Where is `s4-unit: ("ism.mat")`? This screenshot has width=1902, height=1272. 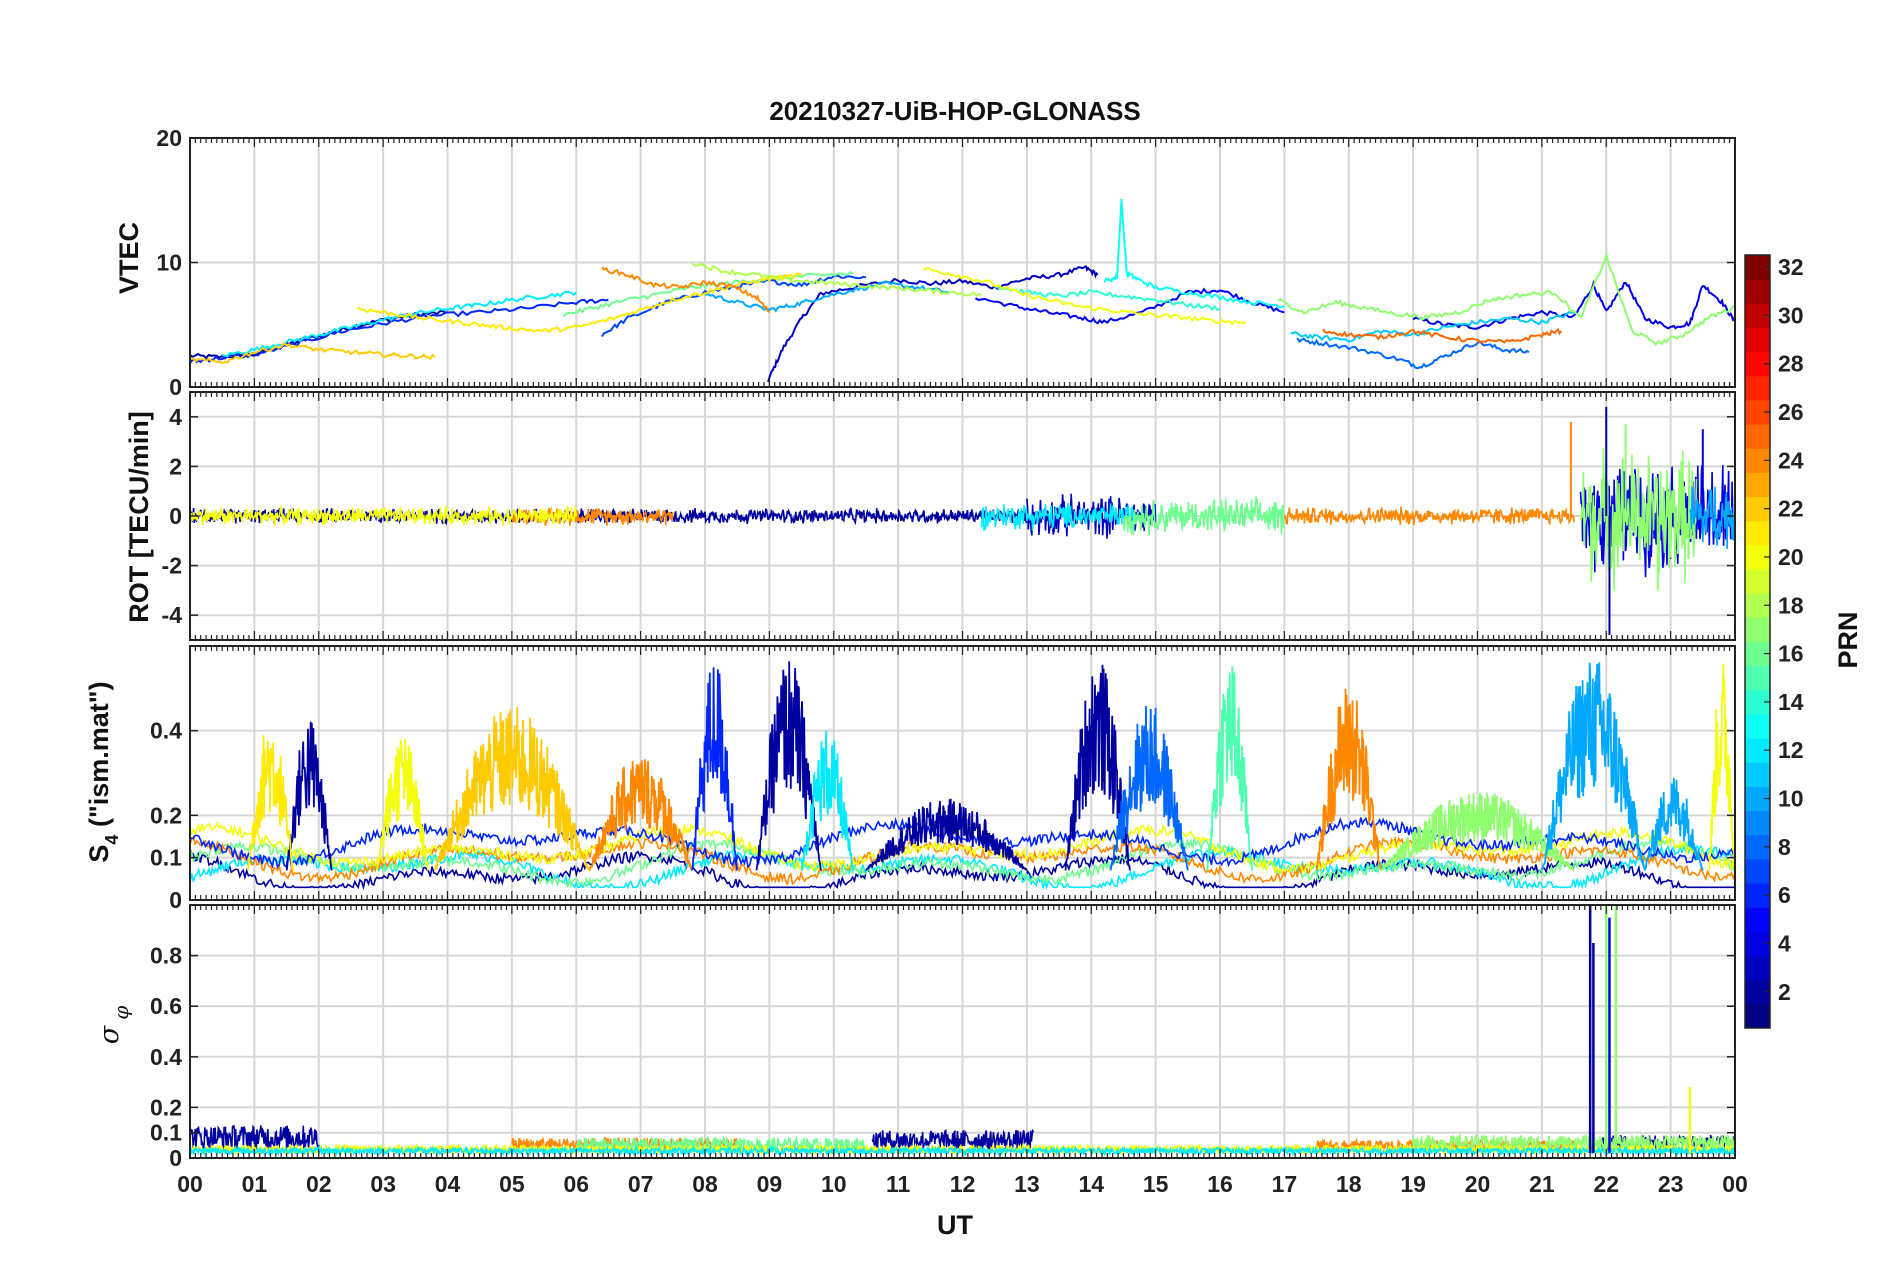 s4-unit: ("ism.mat") is located at coordinates (99, 757).